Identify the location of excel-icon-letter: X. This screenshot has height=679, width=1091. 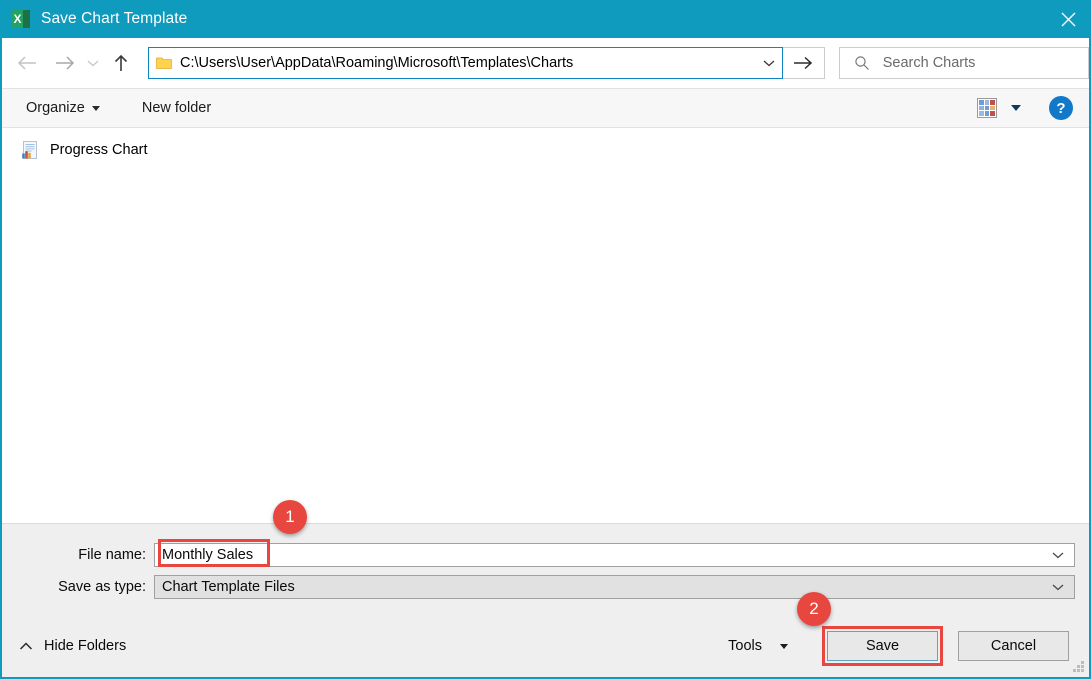
(17, 19).